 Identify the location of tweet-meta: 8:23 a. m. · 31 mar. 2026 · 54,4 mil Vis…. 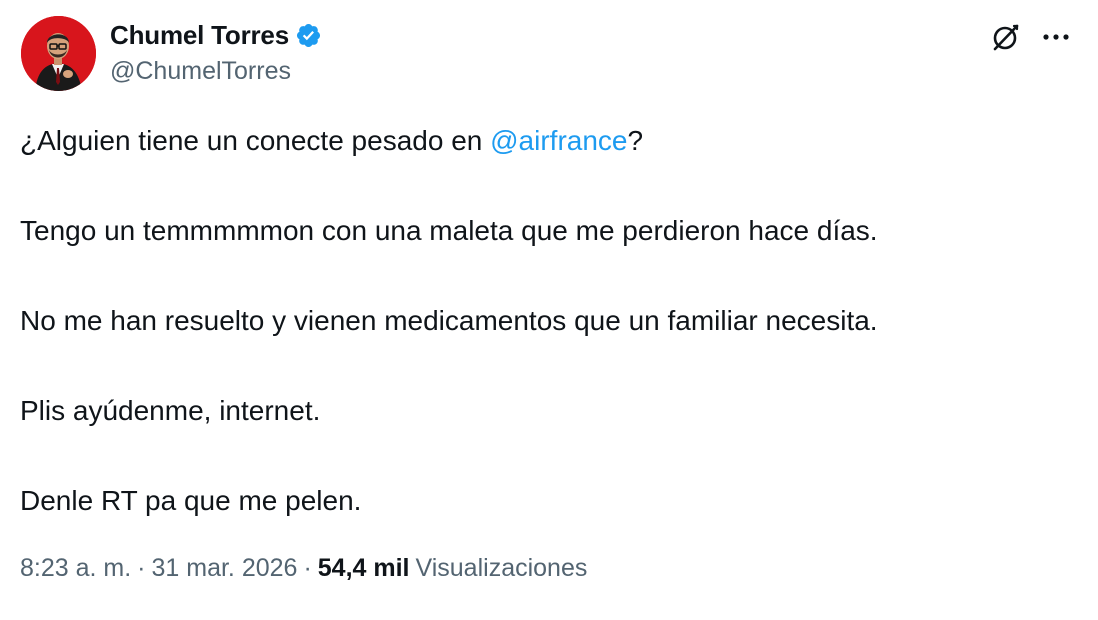
(303, 568).